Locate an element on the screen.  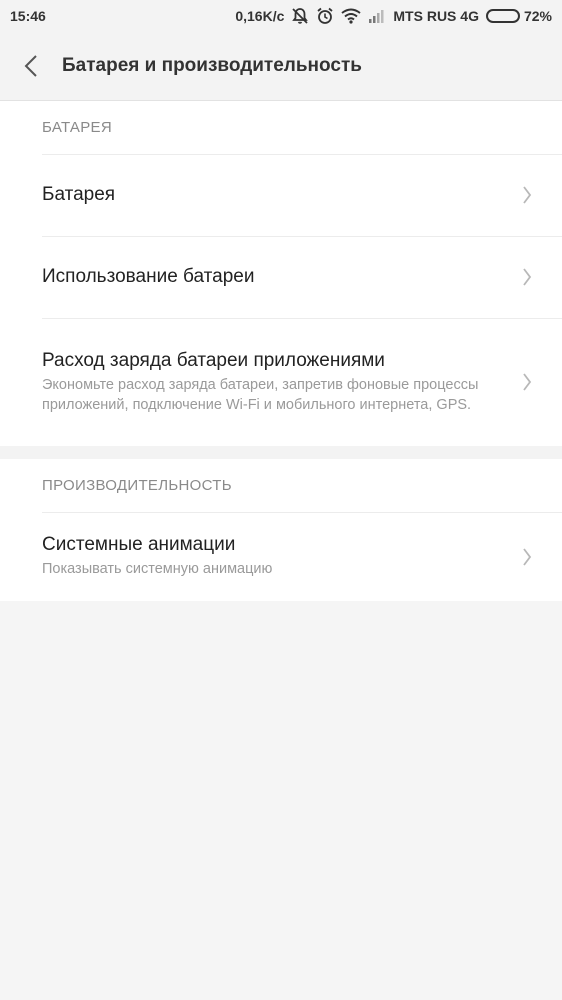
title-bar: Батарея и производительность is located at coordinates (281, 66).